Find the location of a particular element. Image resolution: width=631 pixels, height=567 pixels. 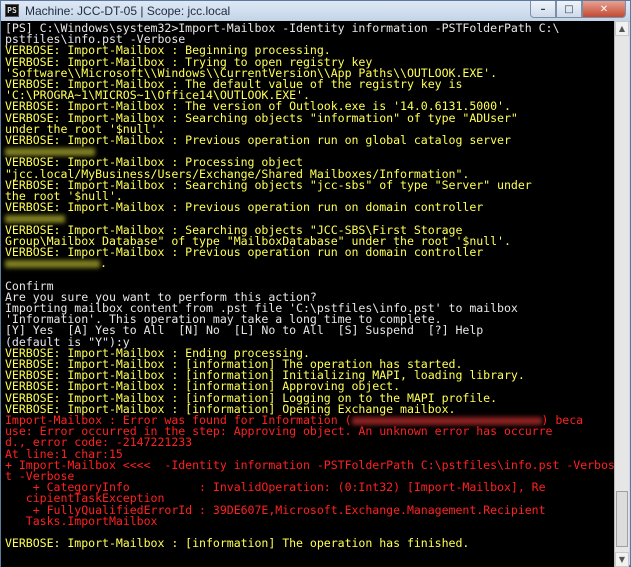

window-title: Machine: JCC-DT-05 | Scope: jcc.local is located at coordinates (128, 11).